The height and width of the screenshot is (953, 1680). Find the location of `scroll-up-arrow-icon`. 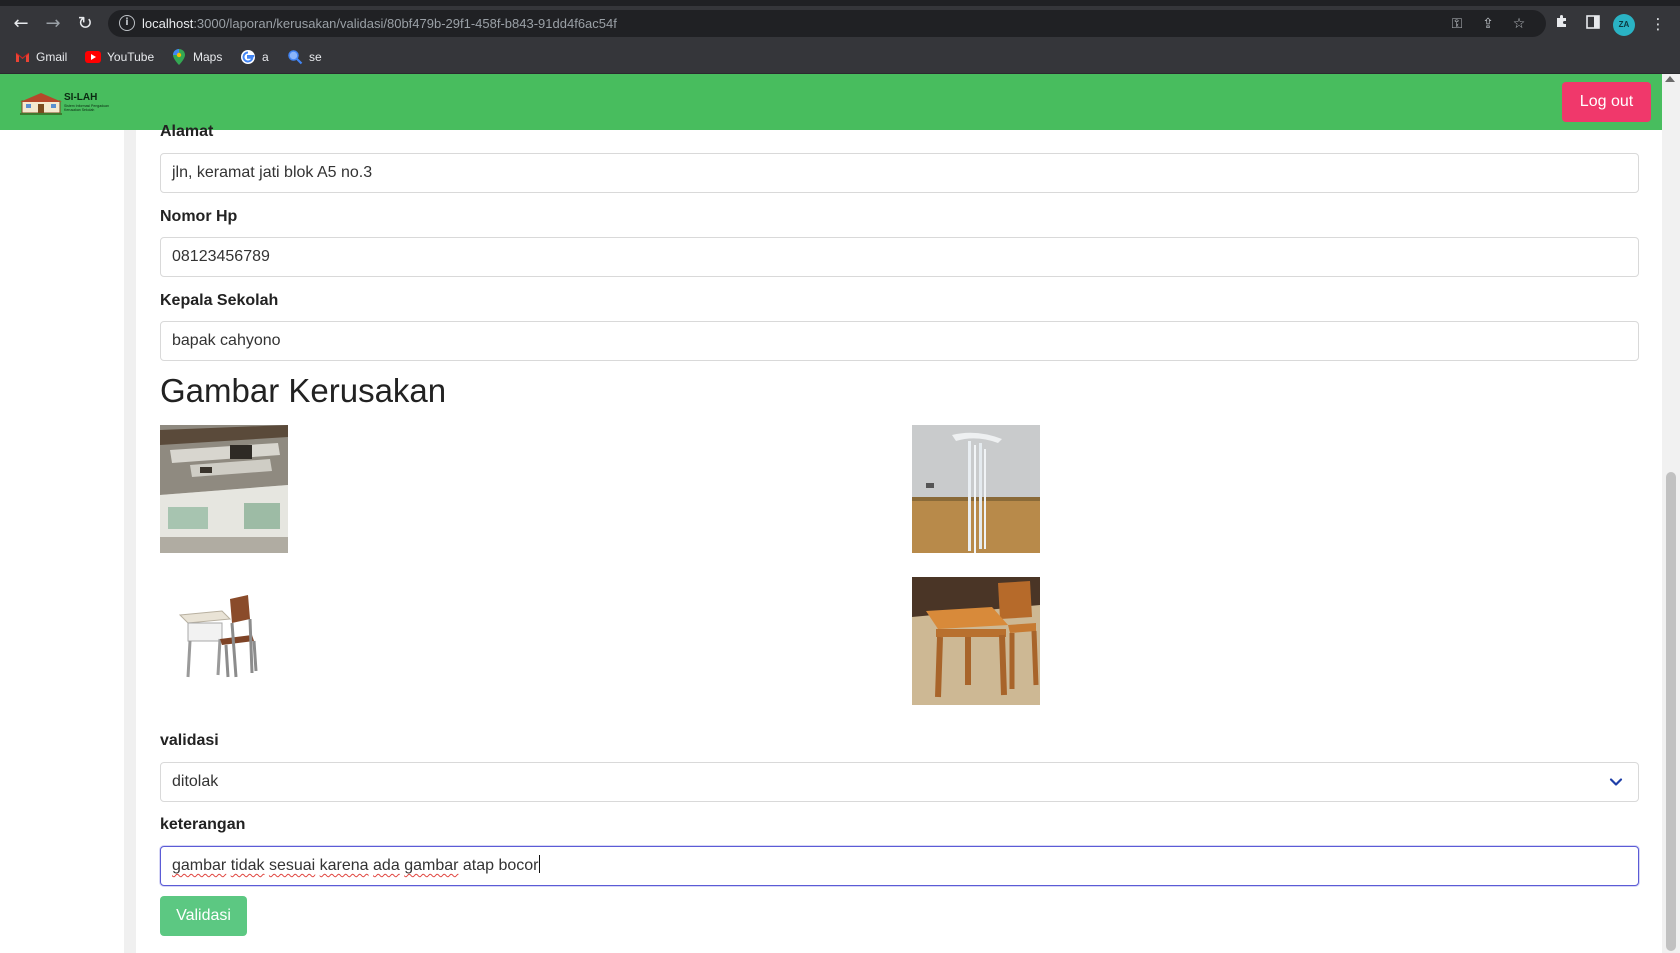

scroll-up-arrow-icon is located at coordinates (1670, 79).